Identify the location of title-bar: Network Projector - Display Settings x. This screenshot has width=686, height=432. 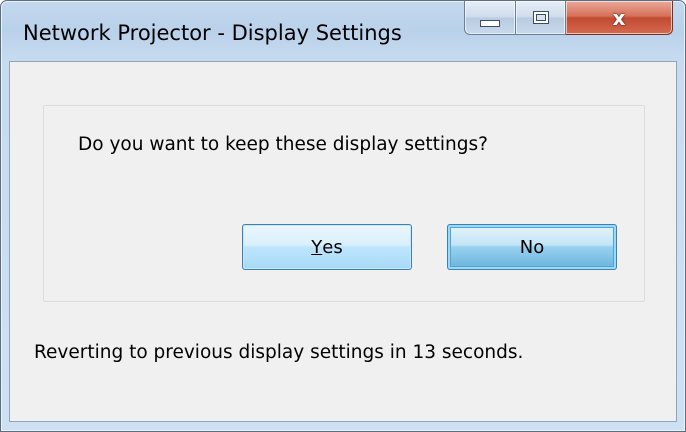
(343, 31).